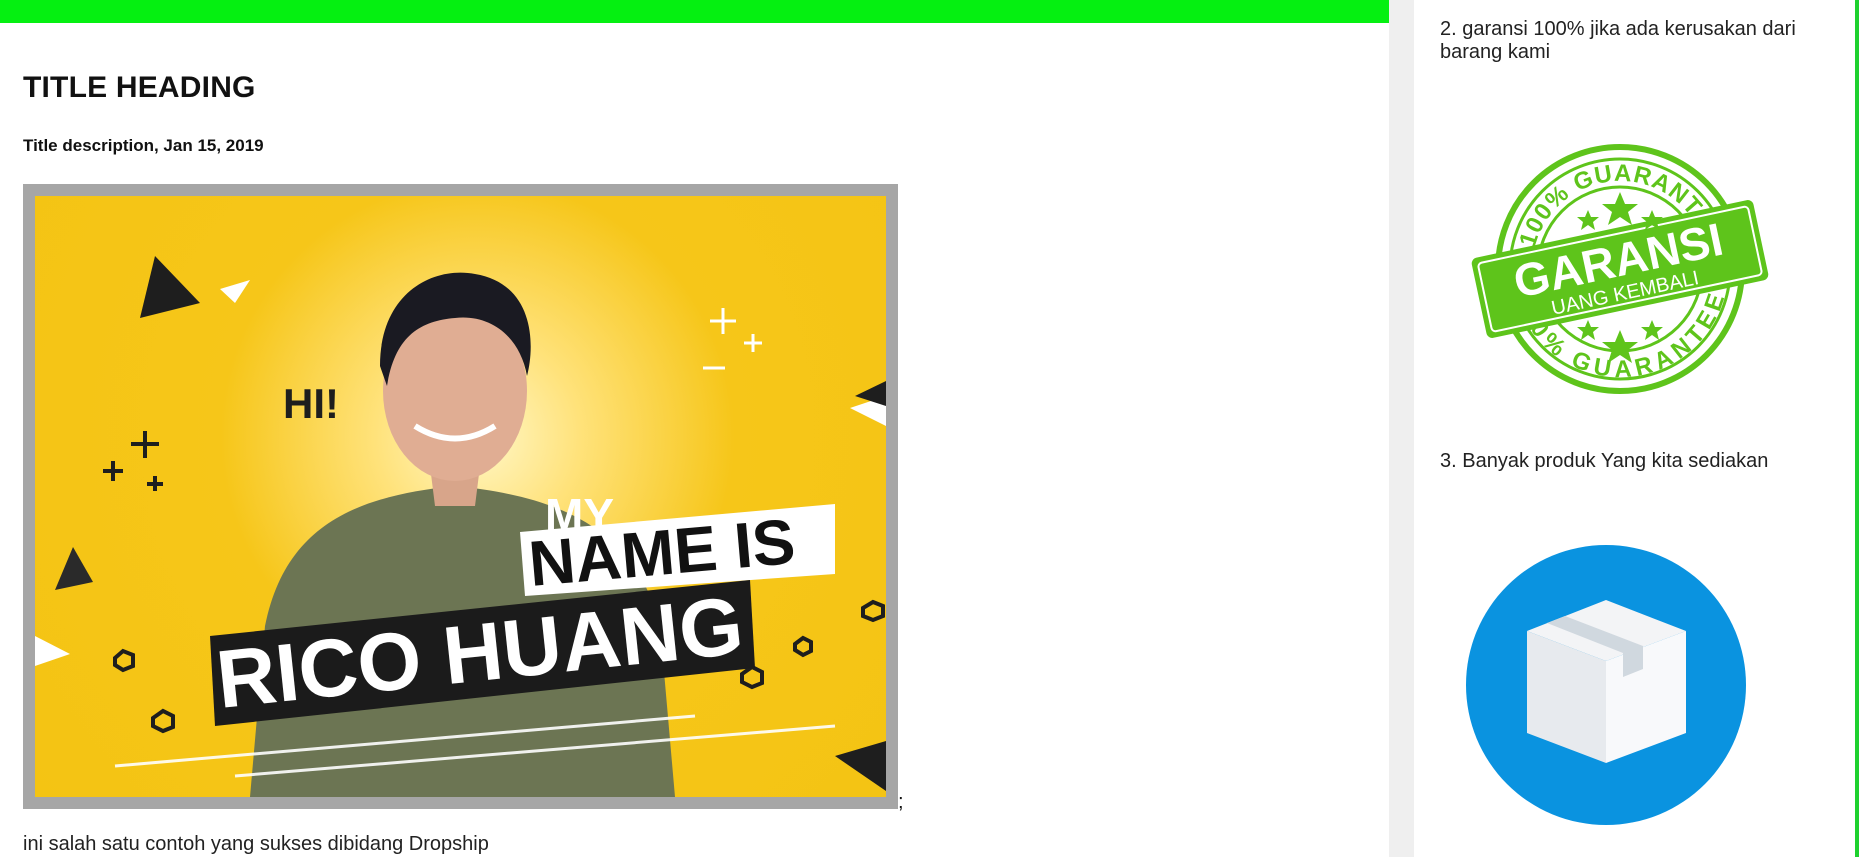 This screenshot has width=1859, height=857. What do you see at coordinates (1857, 428) in the screenshot?
I see `sidebar-edge-line` at bounding box center [1857, 428].